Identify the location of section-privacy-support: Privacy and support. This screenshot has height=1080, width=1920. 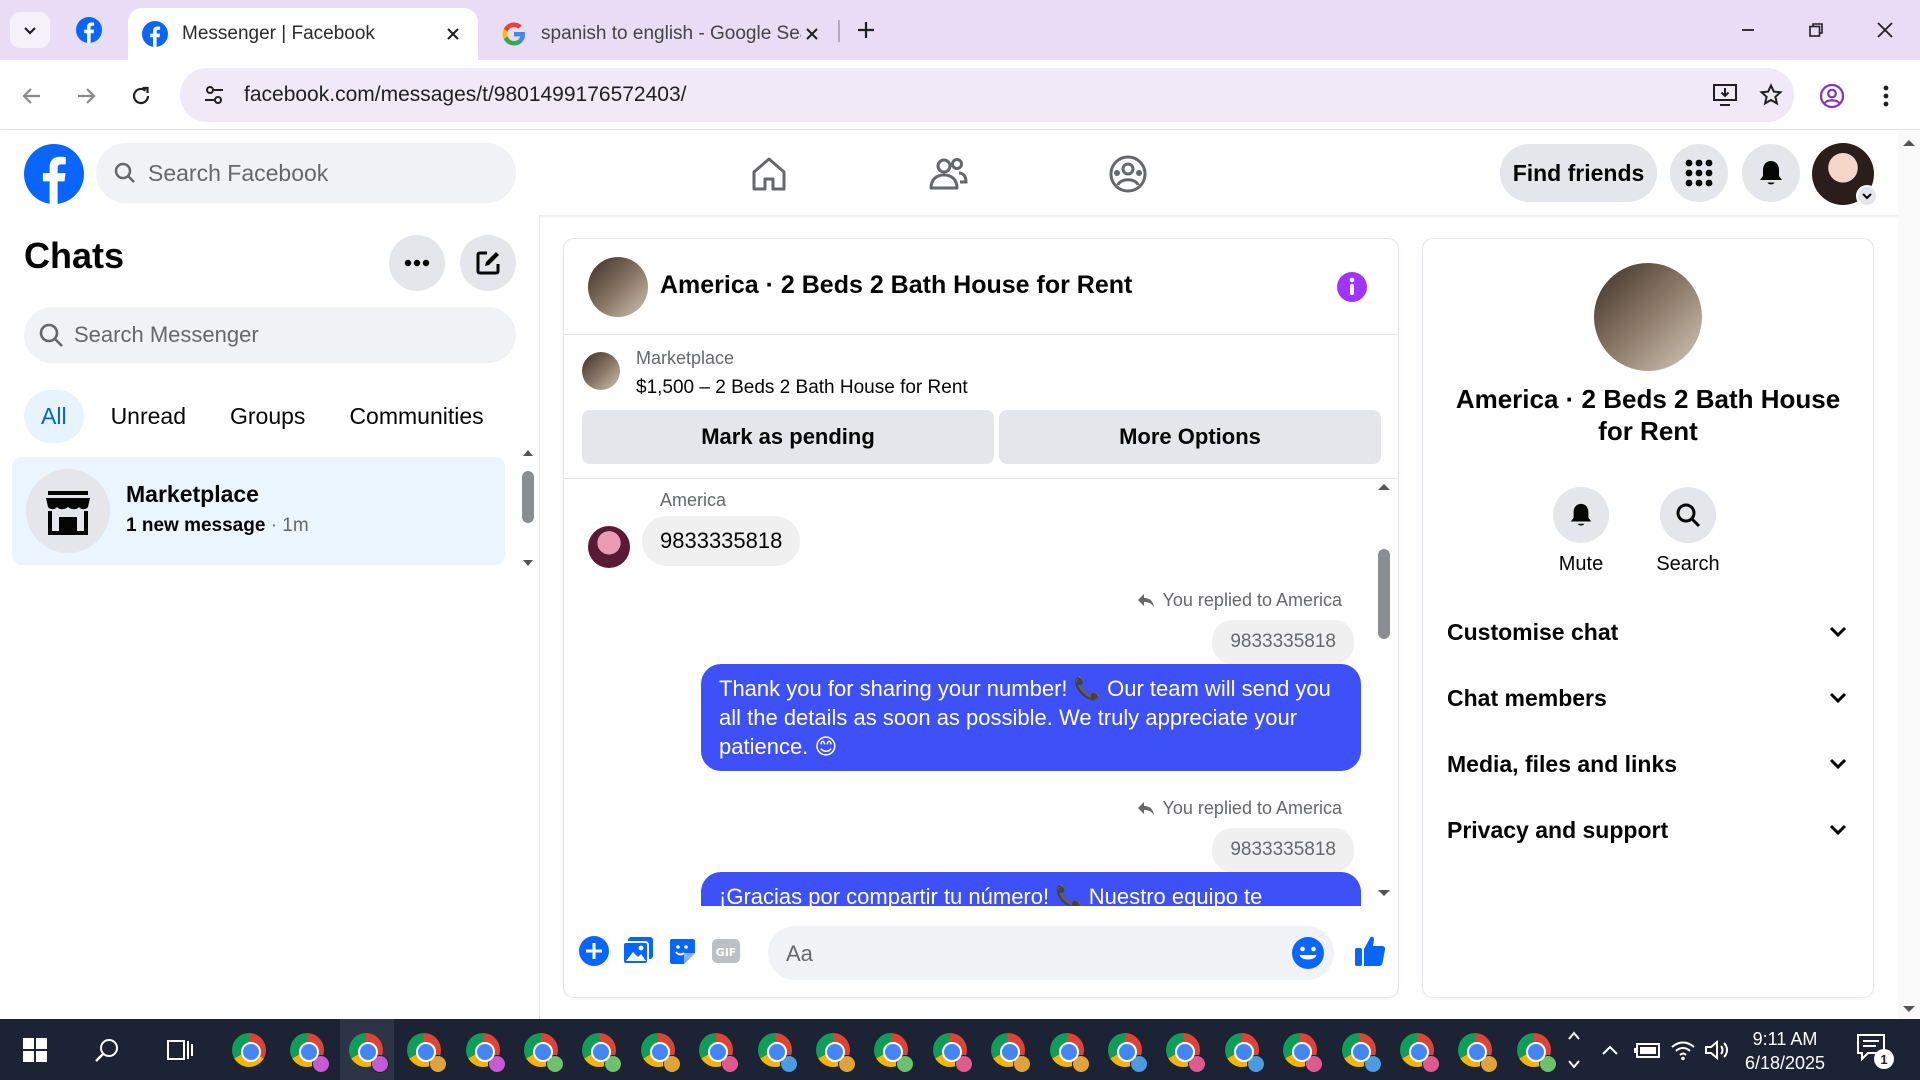
(1647, 830).